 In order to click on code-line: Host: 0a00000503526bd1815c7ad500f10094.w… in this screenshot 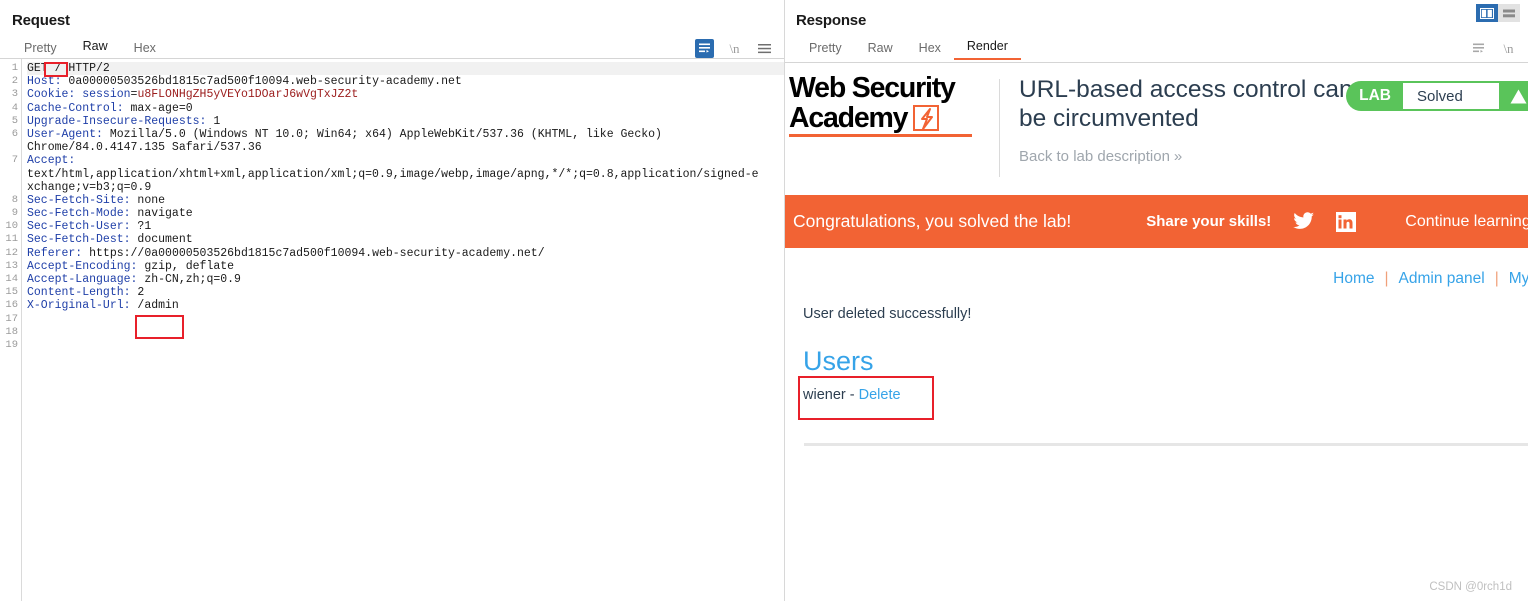, I will do `click(405, 81)`.